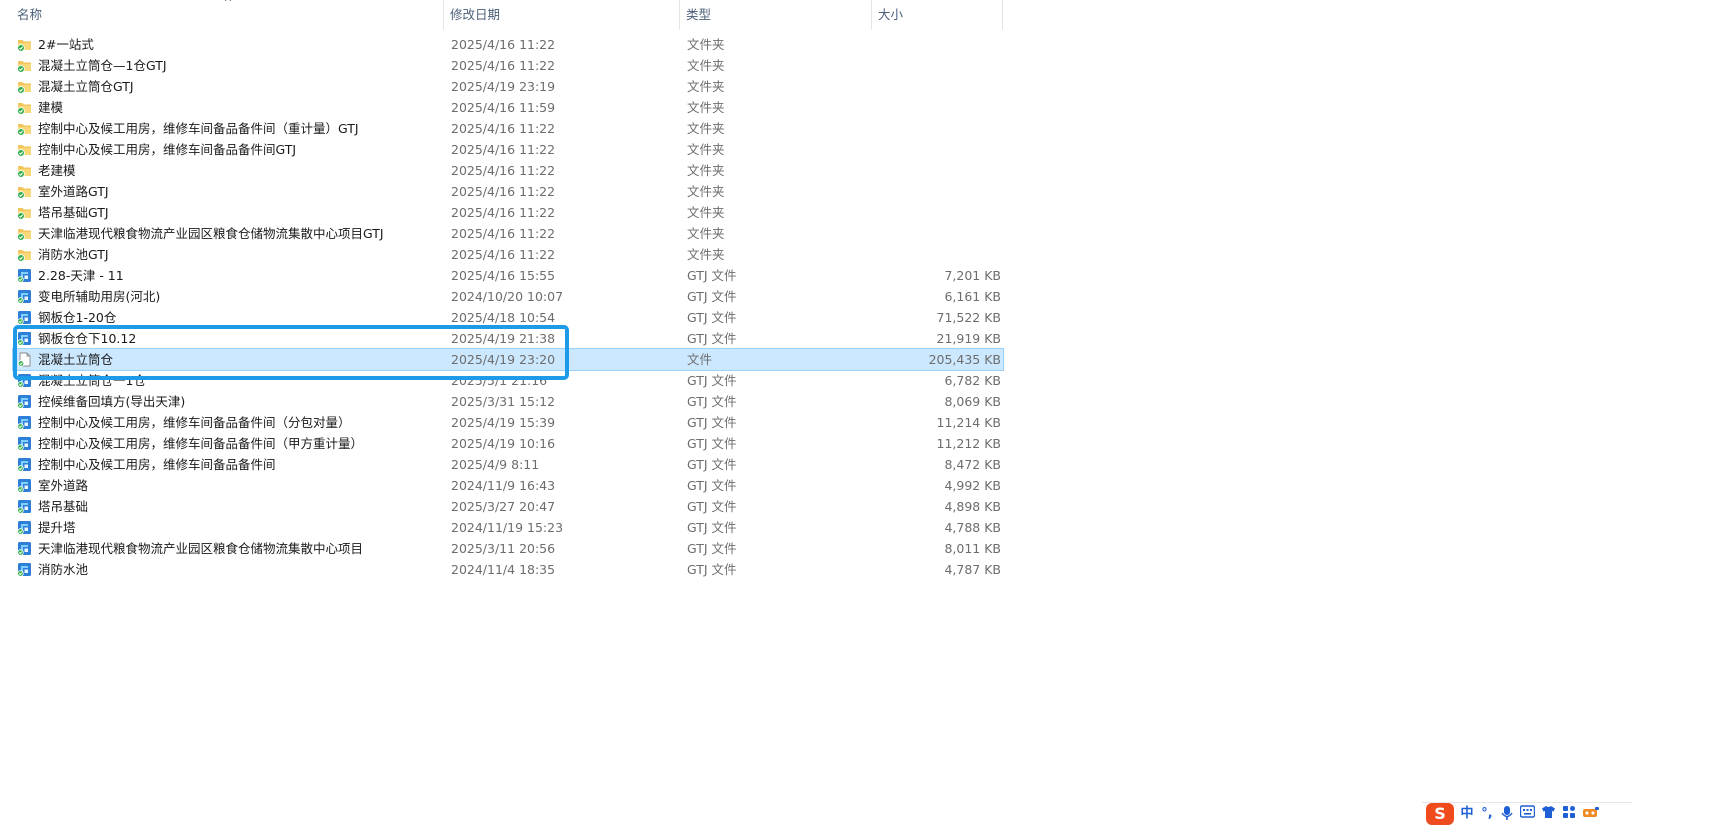 The image size is (1723, 827). Describe the element at coordinates (508, 485) in the screenshot. I see `file-row: 室外道路 2024/11/9 16:43 GTJ 文件 4,992 KB` at that location.